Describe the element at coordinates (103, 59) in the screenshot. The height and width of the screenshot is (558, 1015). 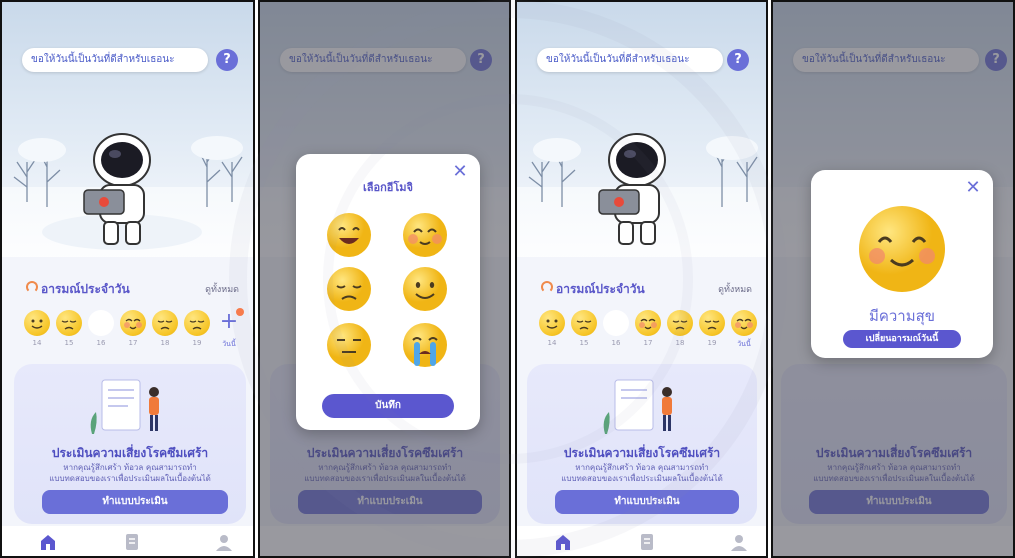
I see `greeting-text: ขอให้วันนี้เป็นวันที่ดีสำหรับเธอนะ` at that location.